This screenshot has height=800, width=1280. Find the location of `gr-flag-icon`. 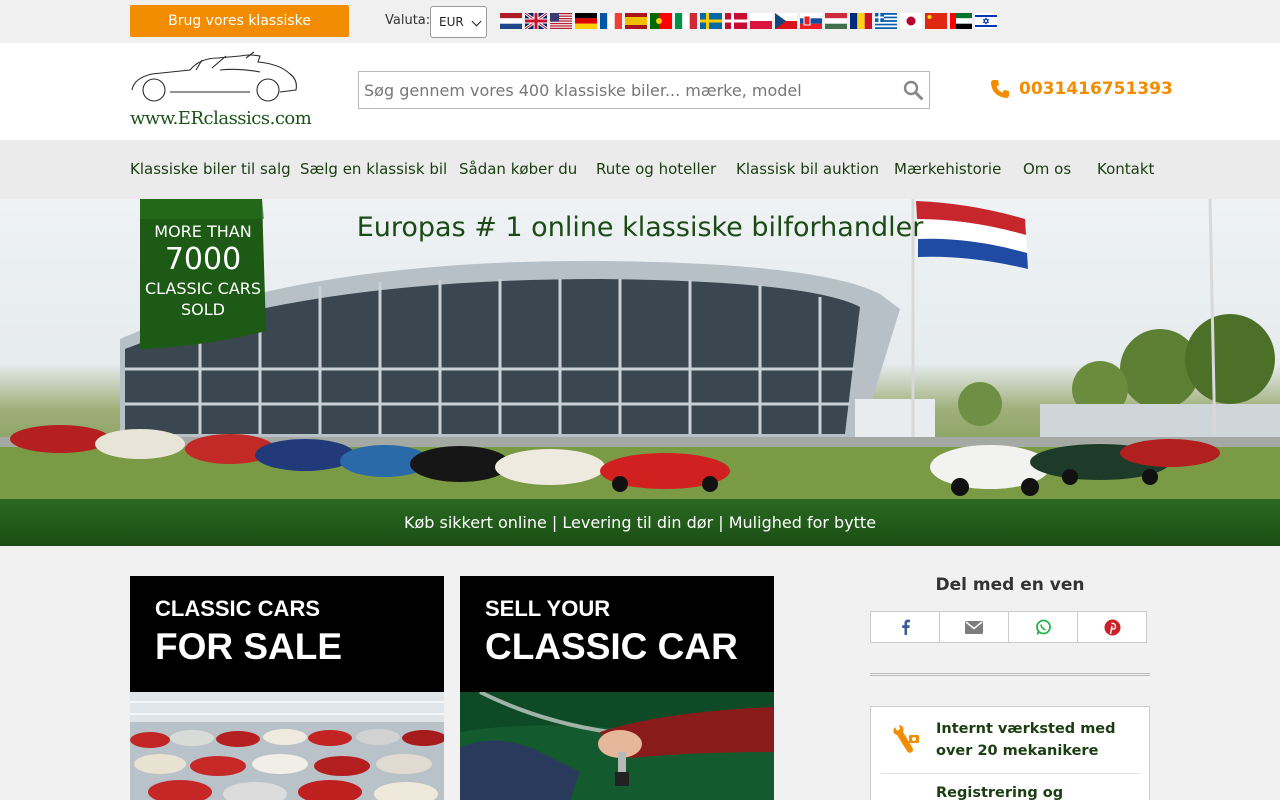

gr-flag-icon is located at coordinates (886, 21).